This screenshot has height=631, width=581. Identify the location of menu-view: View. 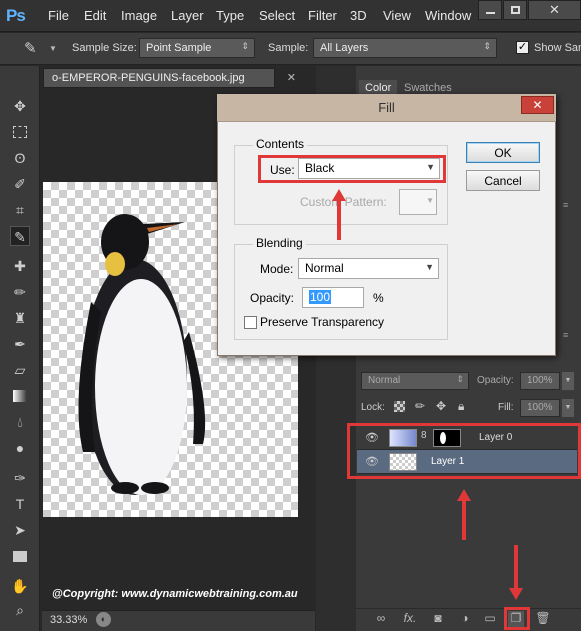
(397, 15).